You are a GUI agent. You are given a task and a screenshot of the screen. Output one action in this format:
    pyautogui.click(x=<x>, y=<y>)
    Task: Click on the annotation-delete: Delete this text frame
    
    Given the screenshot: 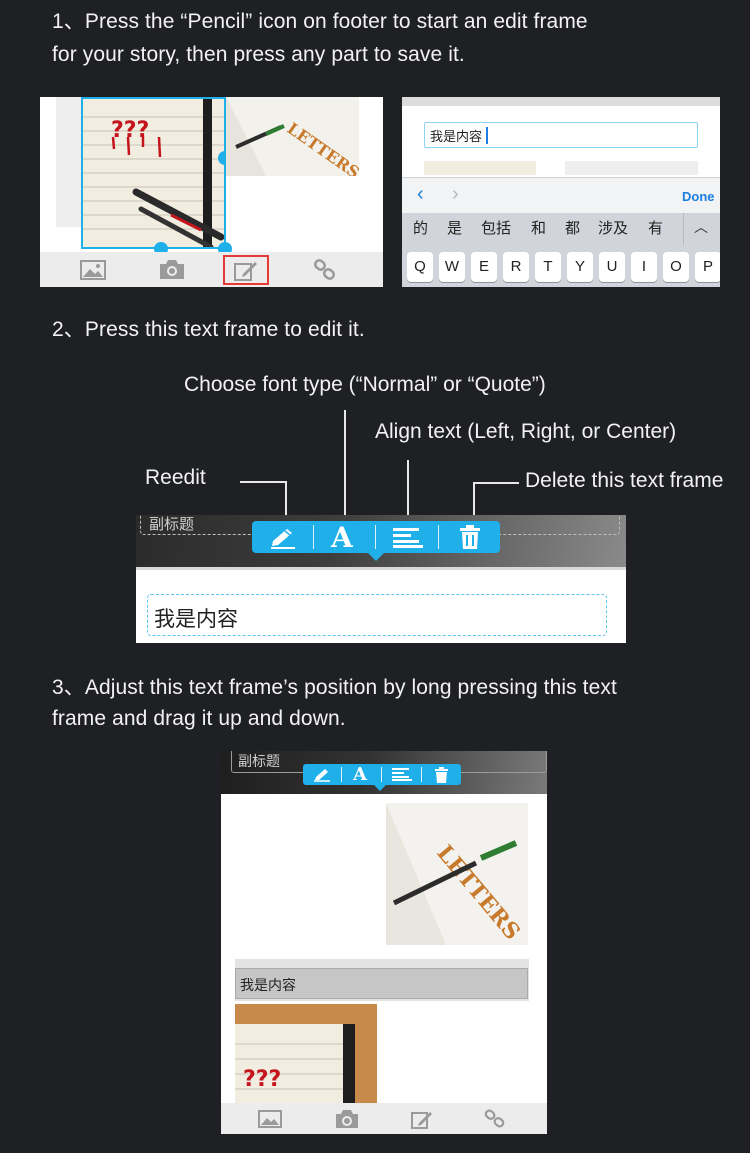 What is the action you would take?
    pyautogui.click(x=624, y=480)
    